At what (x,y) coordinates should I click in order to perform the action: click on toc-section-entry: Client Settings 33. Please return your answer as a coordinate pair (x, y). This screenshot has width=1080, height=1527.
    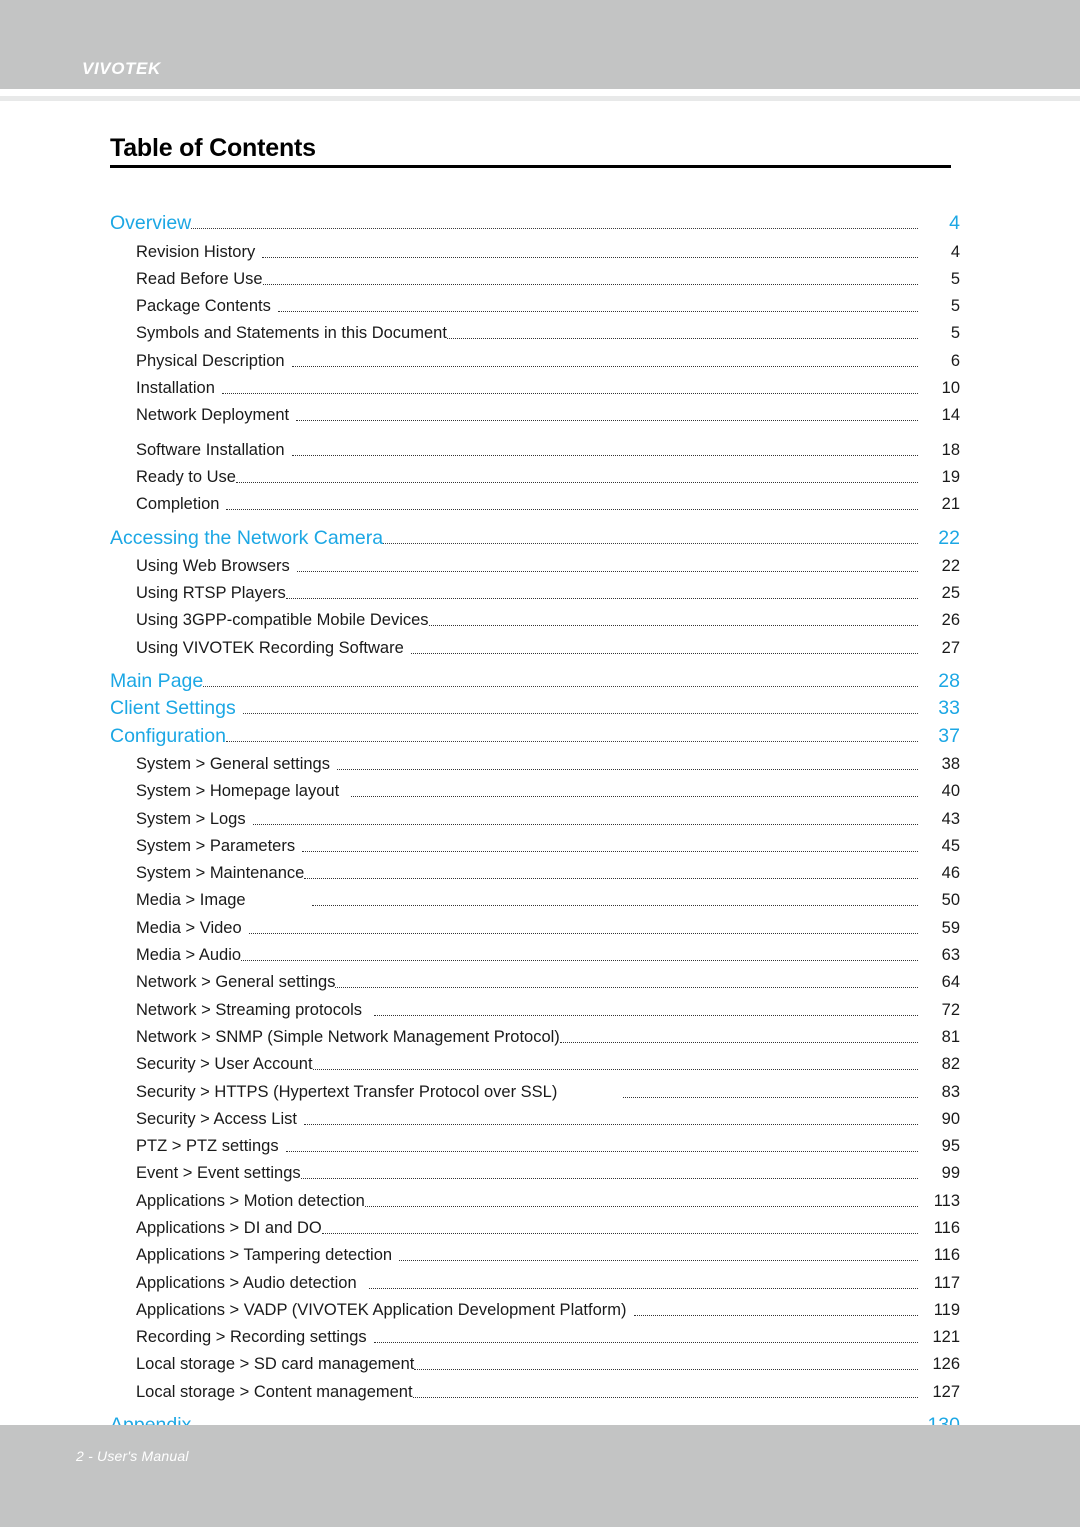
    Looking at the image, I should click on (535, 706).